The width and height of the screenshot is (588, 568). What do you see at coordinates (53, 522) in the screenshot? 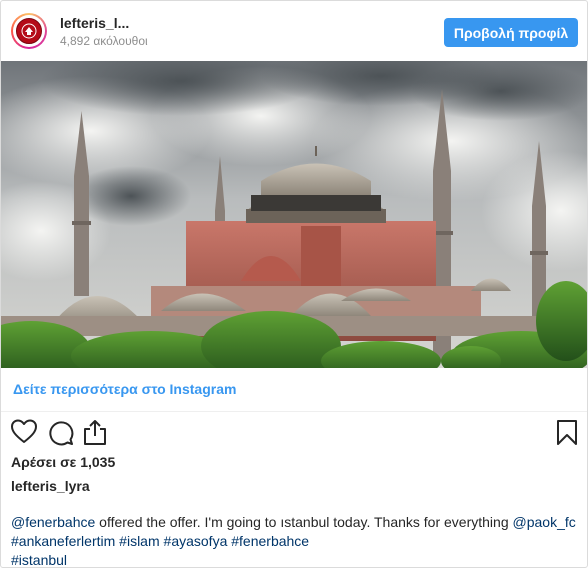
I see `mention-link: @fenerbahce` at bounding box center [53, 522].